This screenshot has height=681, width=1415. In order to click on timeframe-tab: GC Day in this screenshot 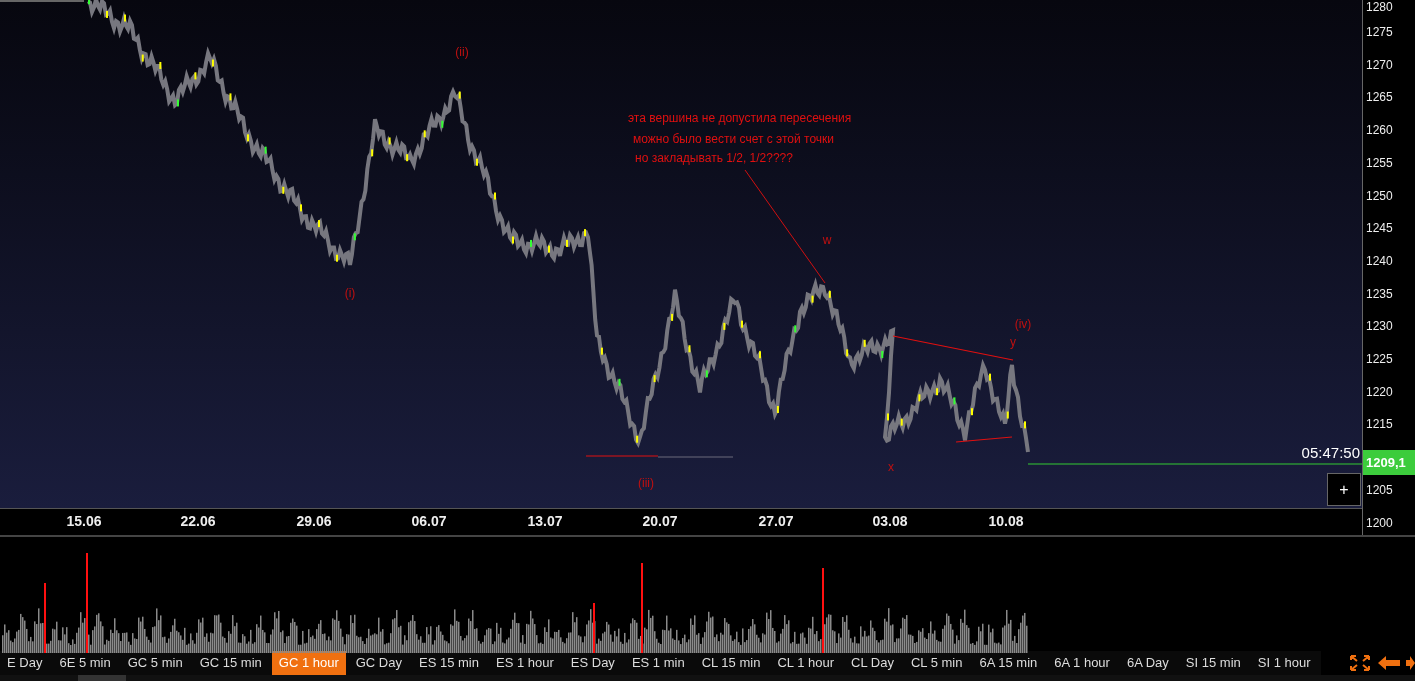, I will do `click(378, 663)`.